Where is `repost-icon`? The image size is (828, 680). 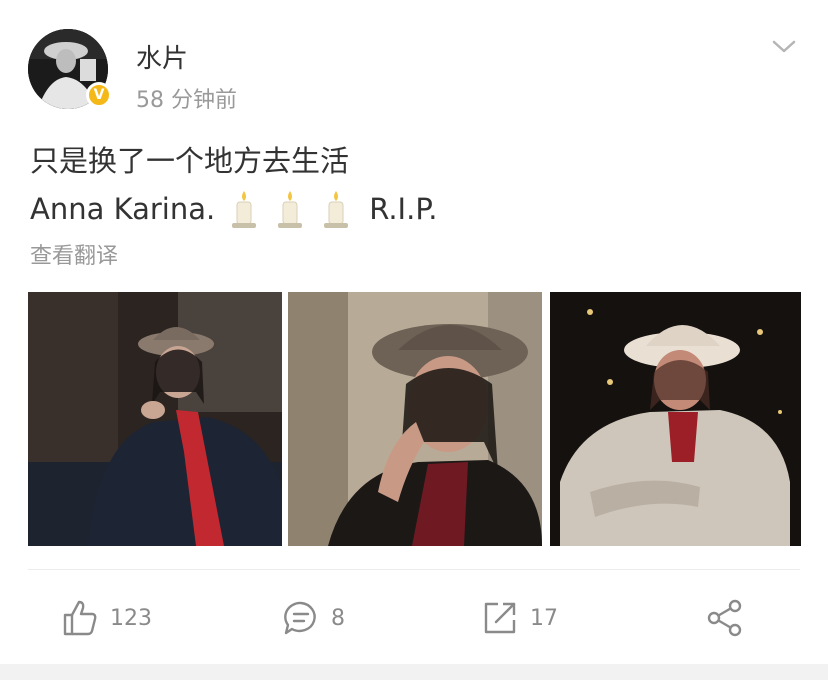 repost-icon is located at coordinates (500, 618).